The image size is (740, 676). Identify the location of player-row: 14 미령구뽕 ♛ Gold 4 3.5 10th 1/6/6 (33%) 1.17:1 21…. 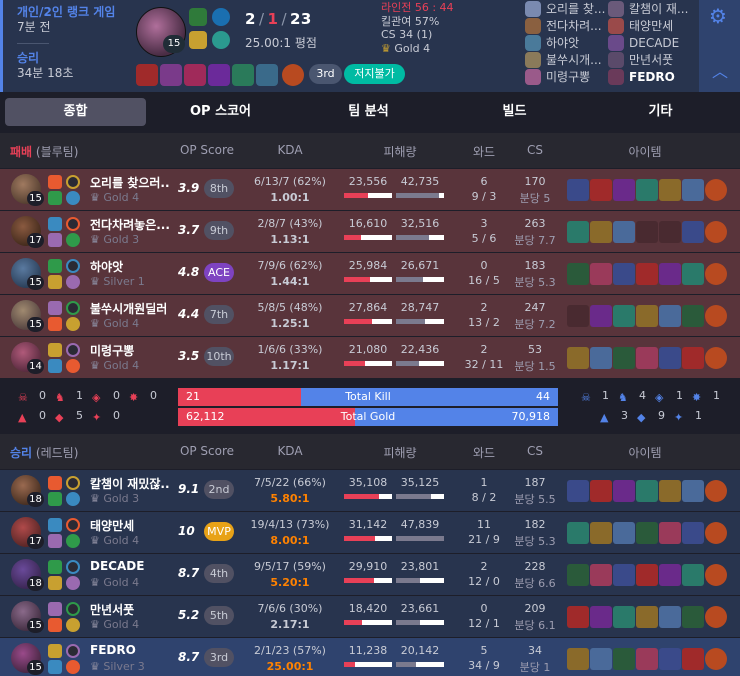
(370, 357).